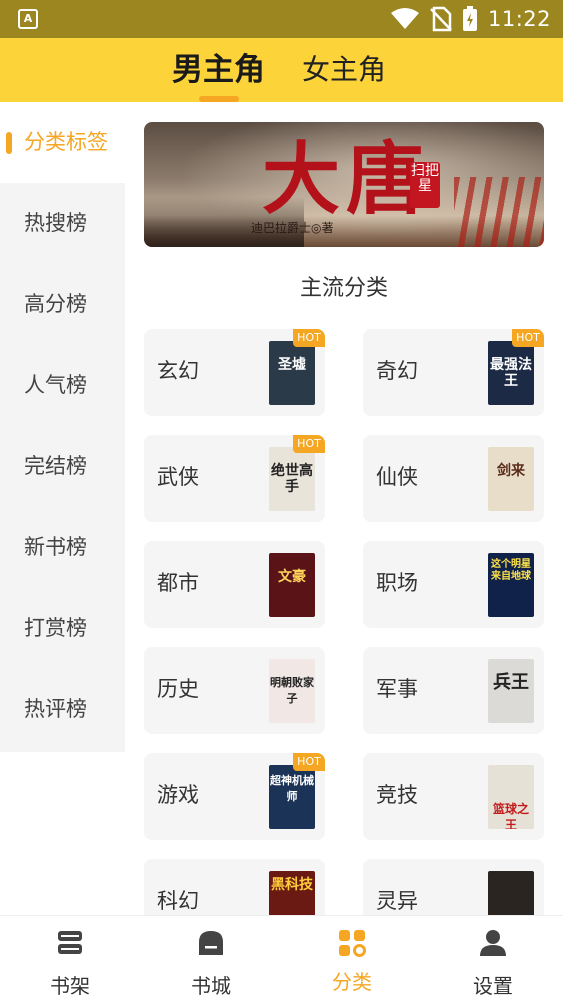 This screenshot has width=563, height=1000. What do you see at coordinates (178, 371) in the screenshot?
I see `category-name: 玄幻` at bounding box center [178, 371].